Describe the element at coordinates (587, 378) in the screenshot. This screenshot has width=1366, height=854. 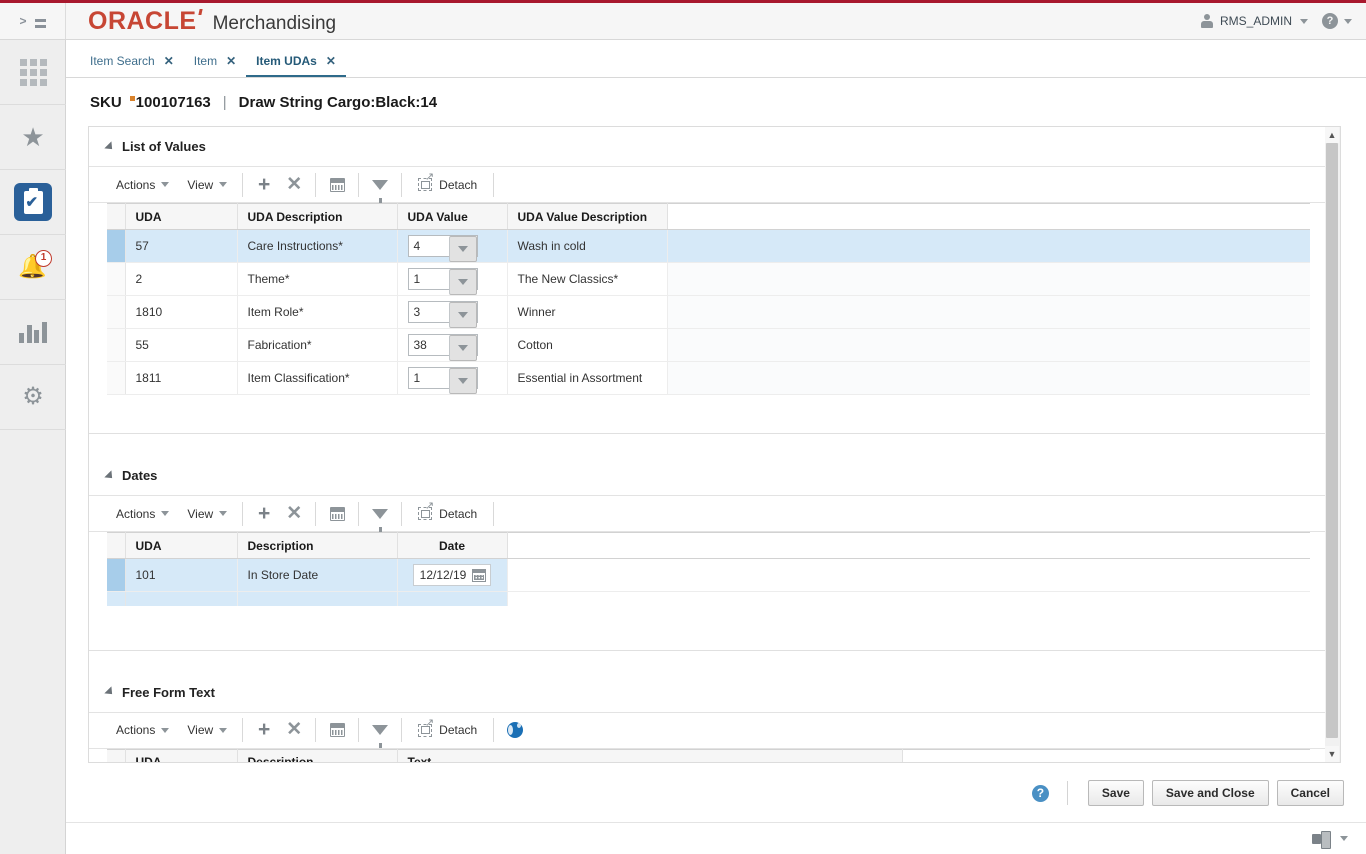
I see `cell-uda-value-description: Essential in Assortment` at that location.